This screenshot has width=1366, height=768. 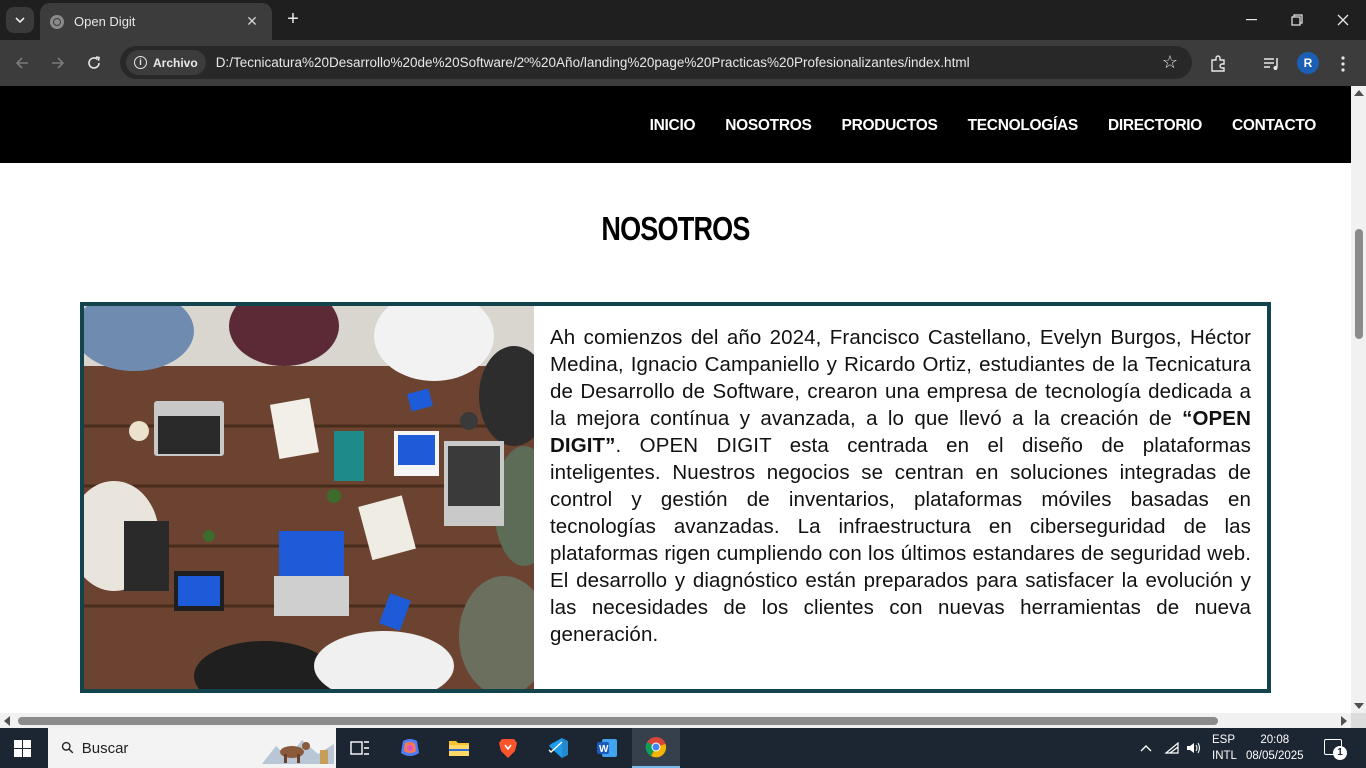 I want to click on input-language: ESP INTL, so click(x=1224, y=748).